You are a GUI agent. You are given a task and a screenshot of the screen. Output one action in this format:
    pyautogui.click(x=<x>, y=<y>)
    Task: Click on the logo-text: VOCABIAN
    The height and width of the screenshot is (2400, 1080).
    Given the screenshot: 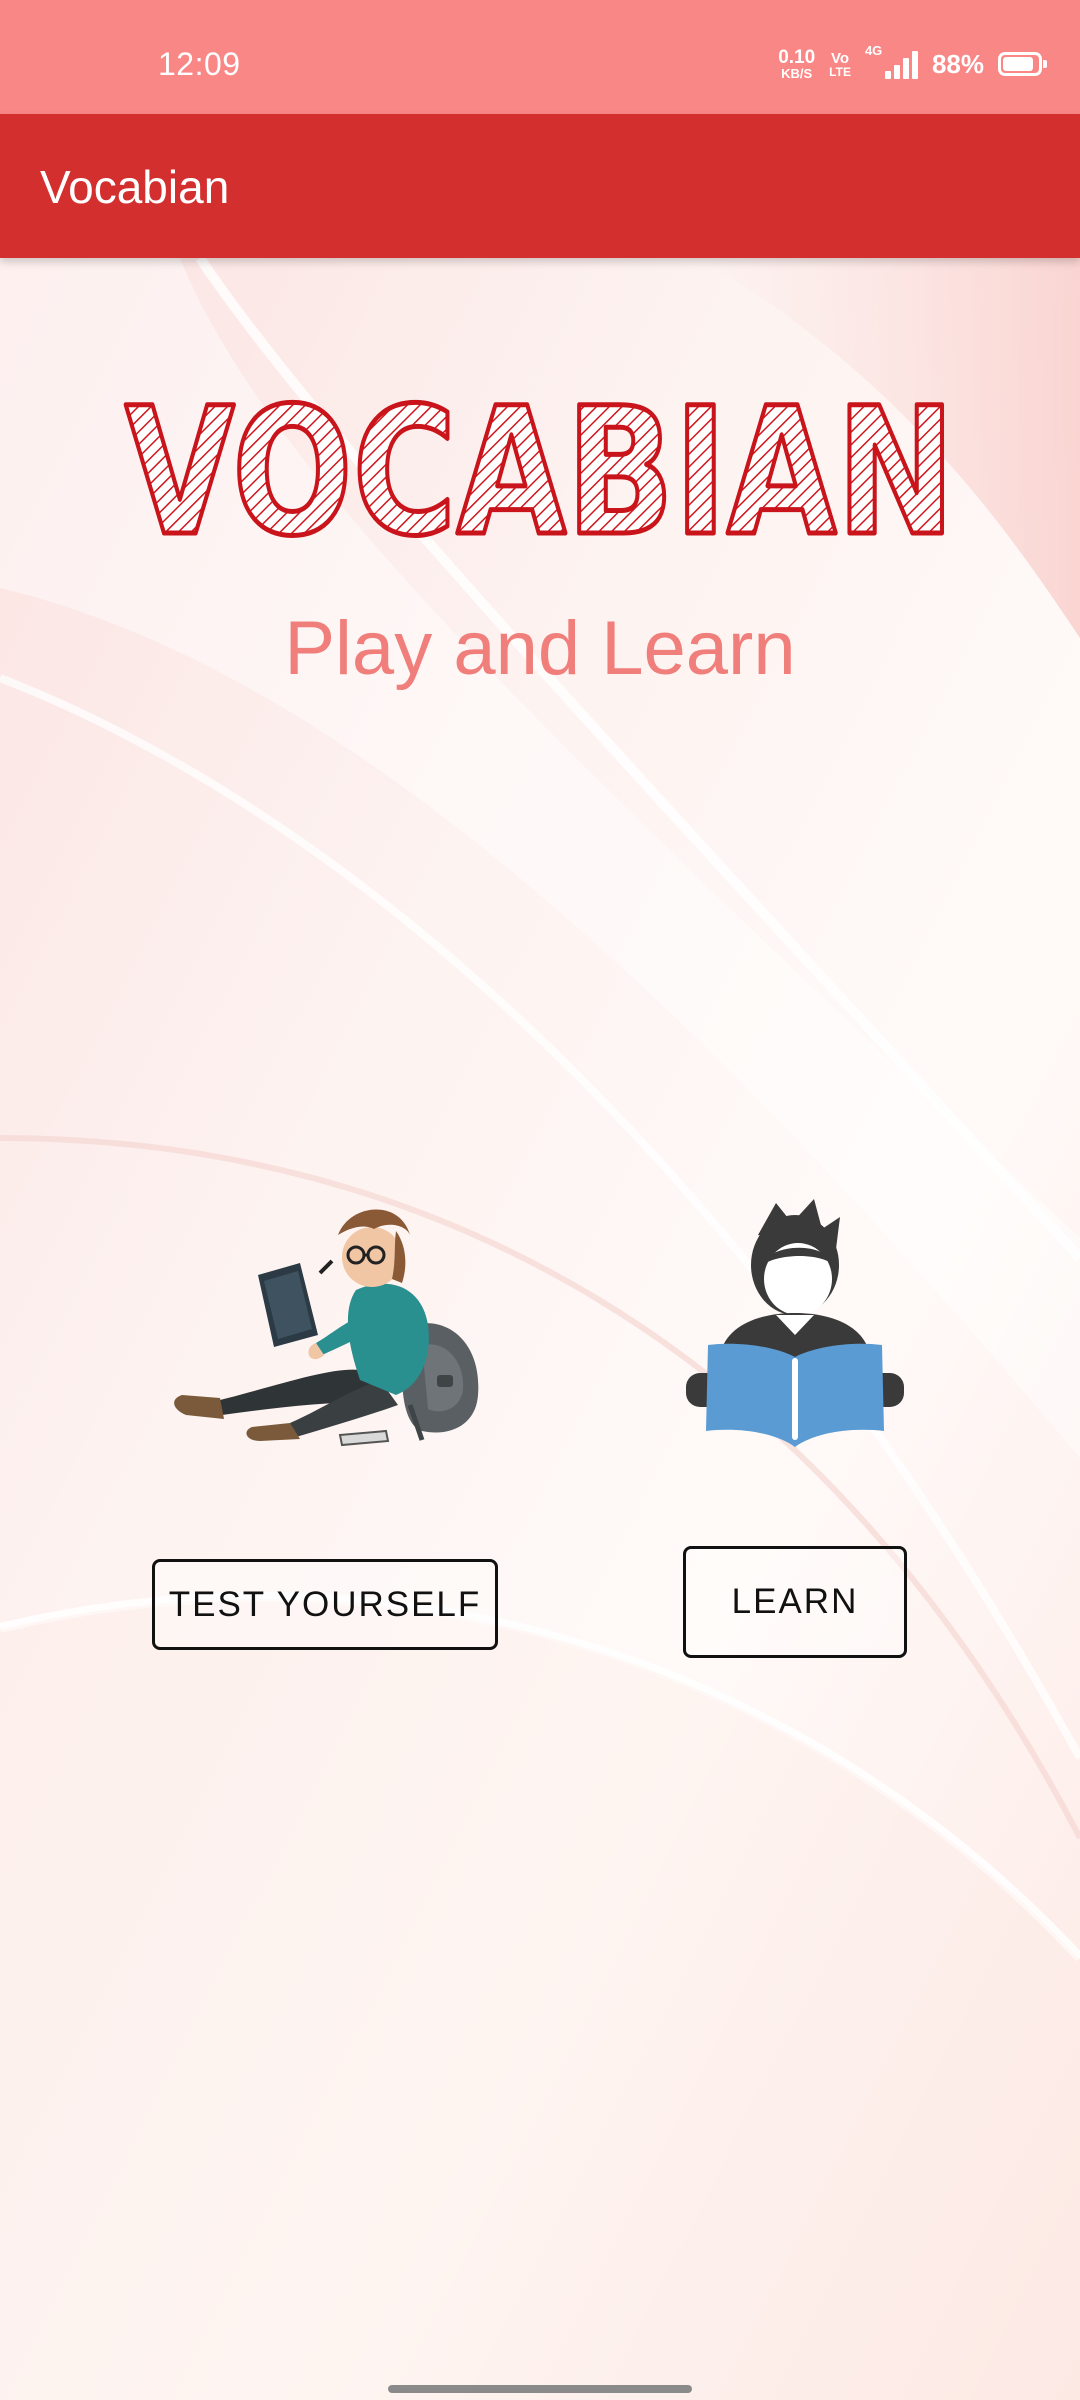 What is the action you would take?
    pyautogui.click(x=540, y=465)
    